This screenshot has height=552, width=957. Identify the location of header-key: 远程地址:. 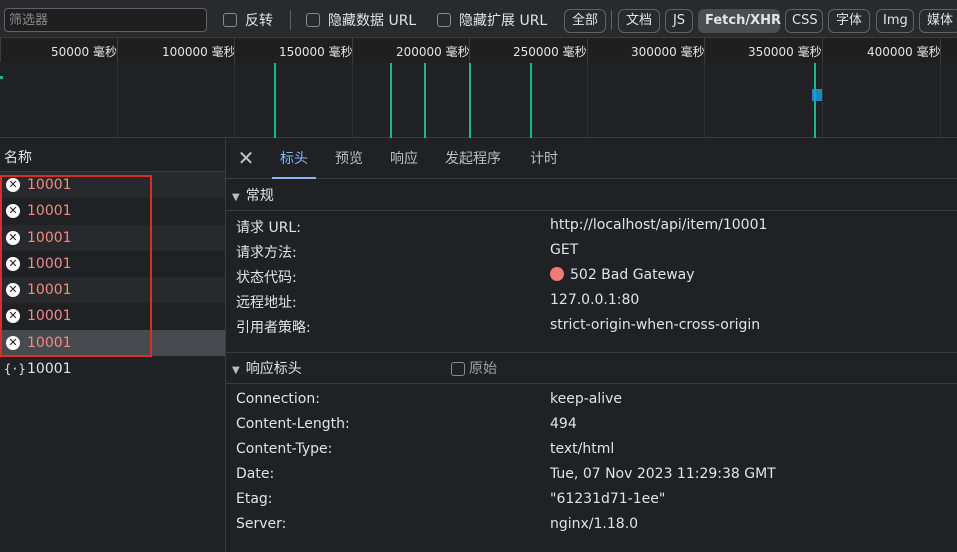
(266, 303).